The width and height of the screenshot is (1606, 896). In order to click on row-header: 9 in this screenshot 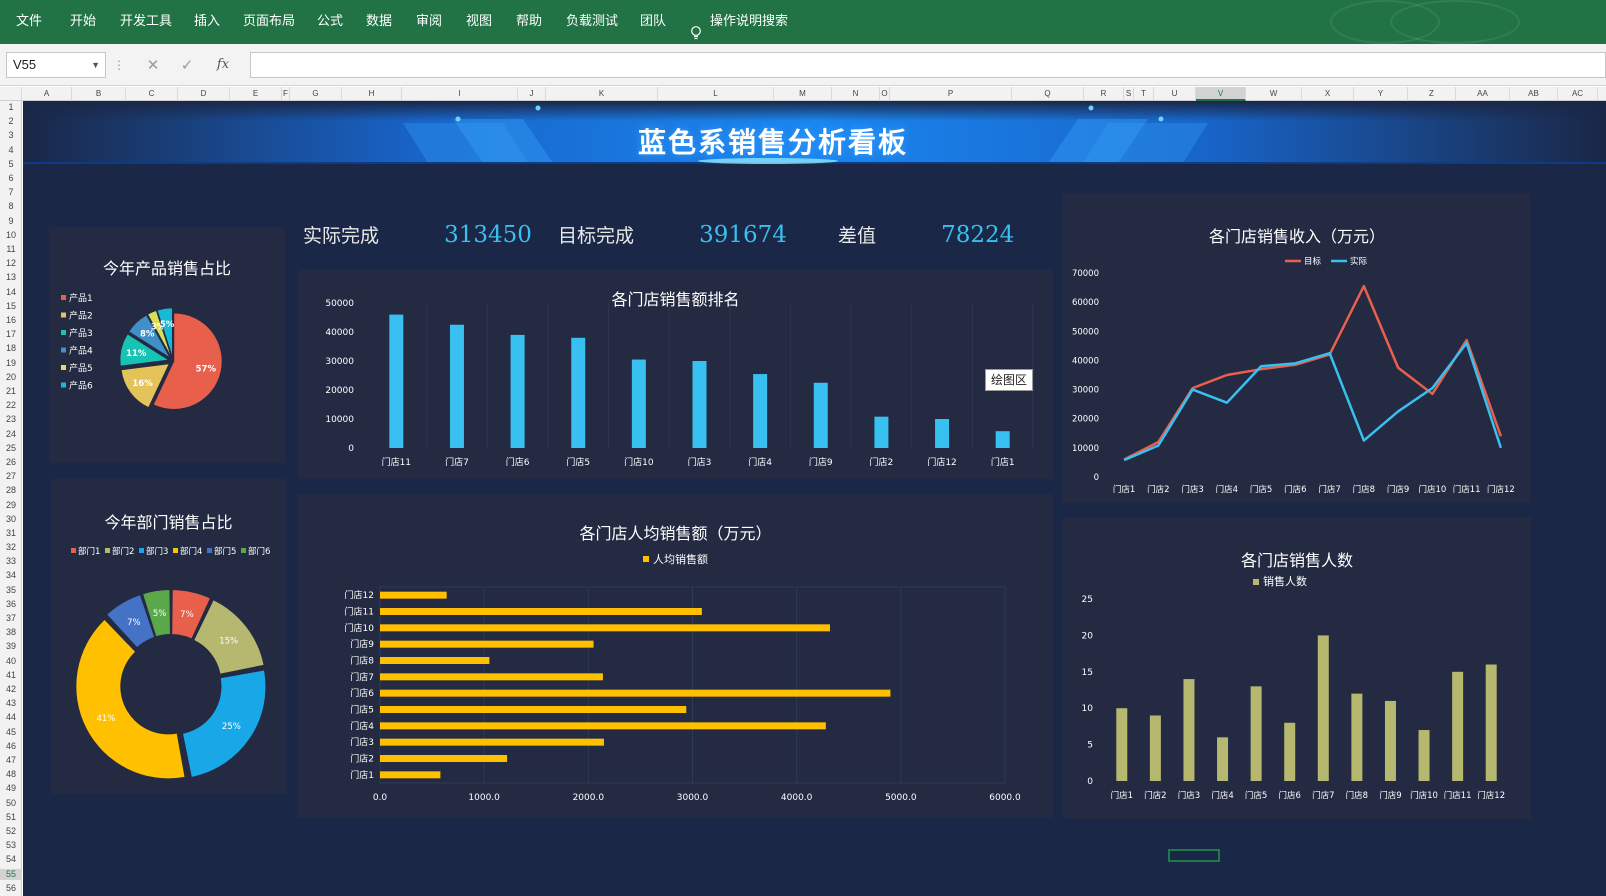, I will do `click(11, 221)`.